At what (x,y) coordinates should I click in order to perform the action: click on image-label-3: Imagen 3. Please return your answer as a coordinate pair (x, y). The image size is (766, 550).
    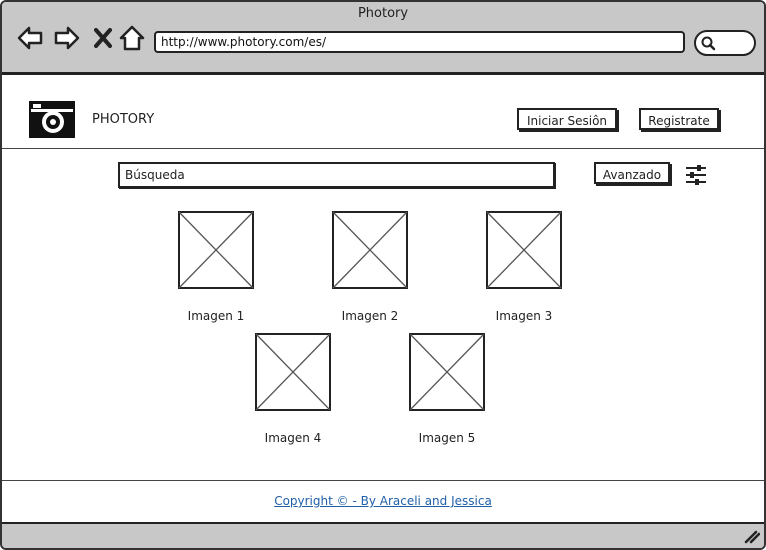
    Looking at the image, I should click on (524, 316).